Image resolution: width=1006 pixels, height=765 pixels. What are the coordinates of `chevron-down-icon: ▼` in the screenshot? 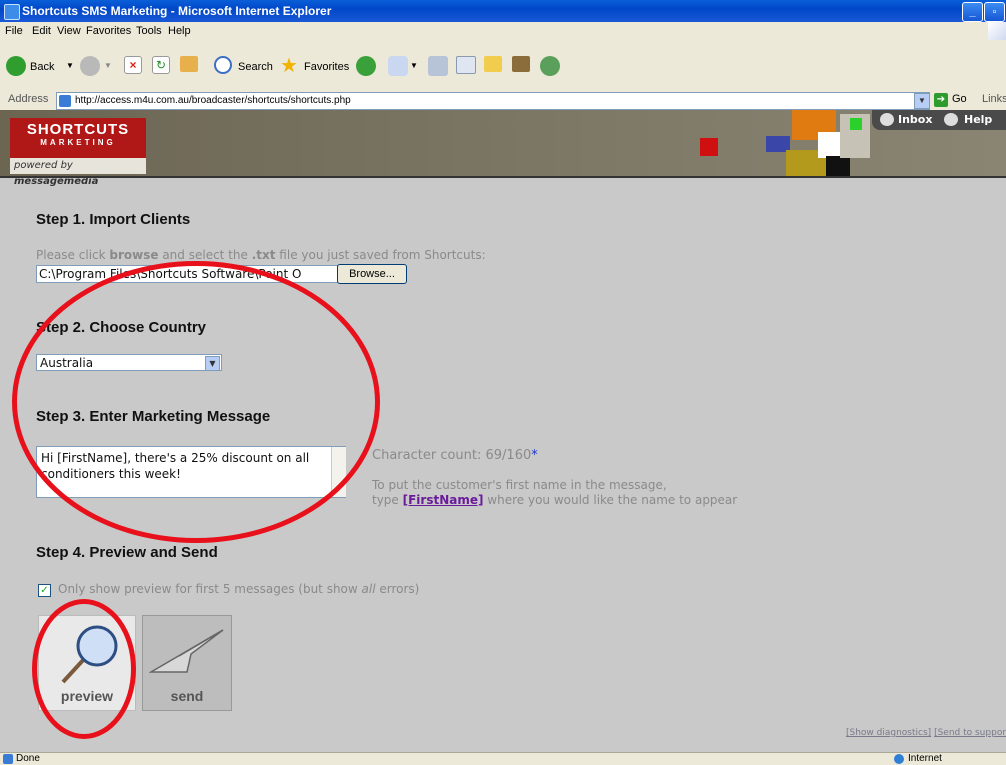 It's located at (212, 363).